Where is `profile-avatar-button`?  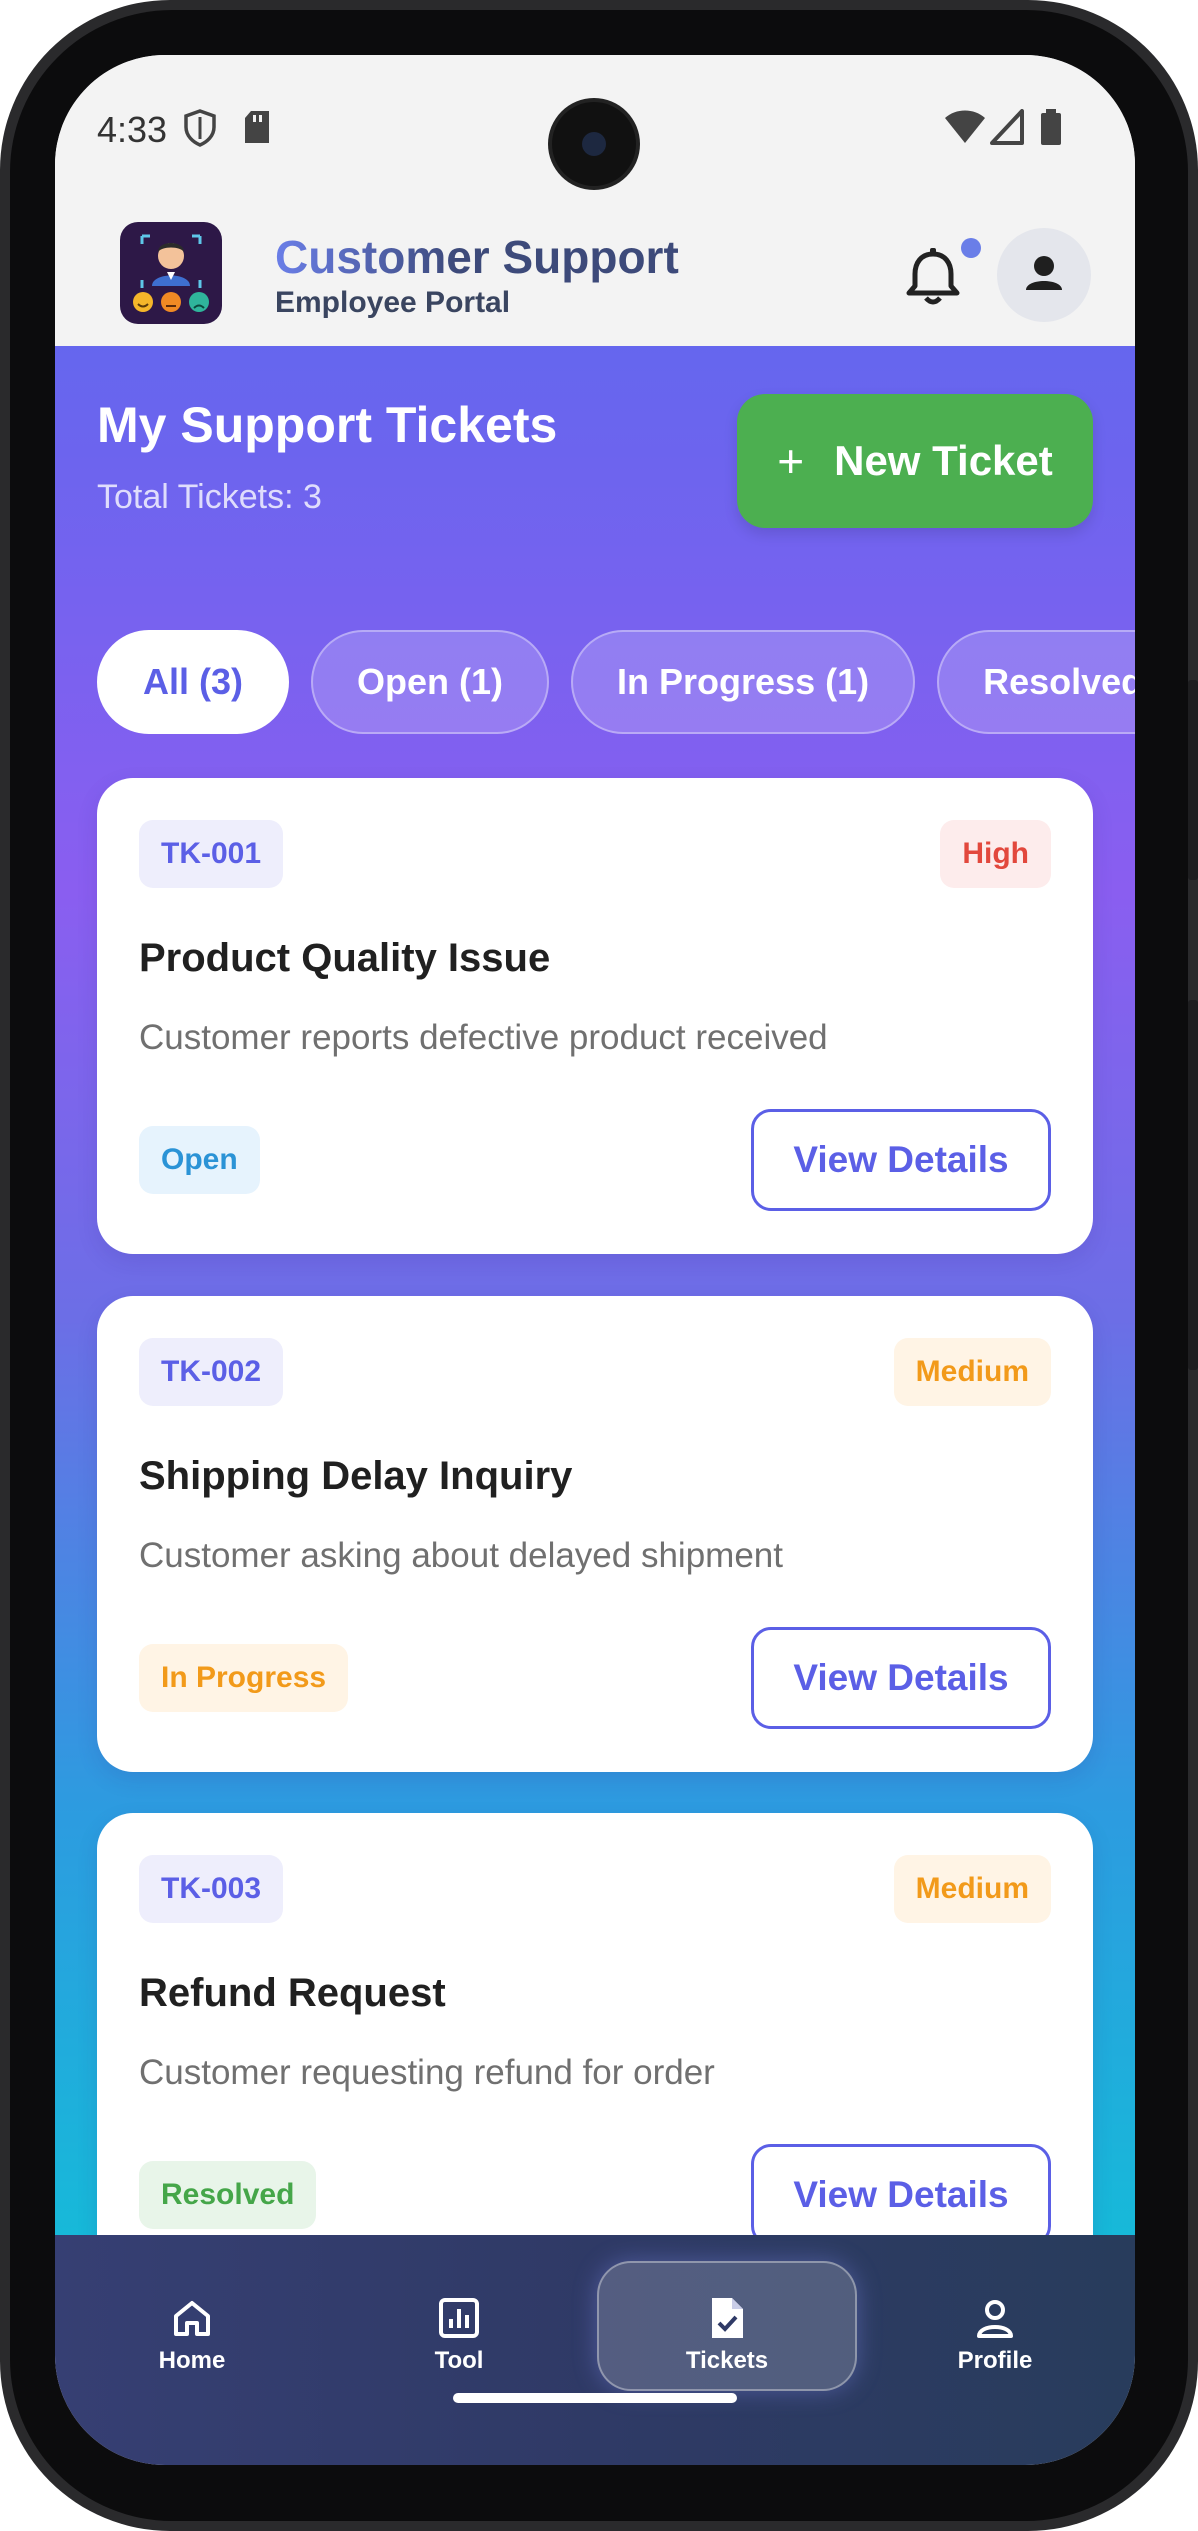
profile-avatar-button is located at coordinates (1044, 275).